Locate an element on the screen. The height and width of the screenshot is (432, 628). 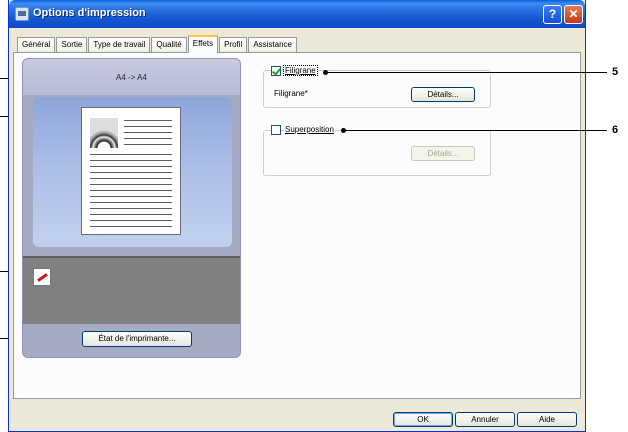
overlay-checkbox is located at coordinates (276, 130).